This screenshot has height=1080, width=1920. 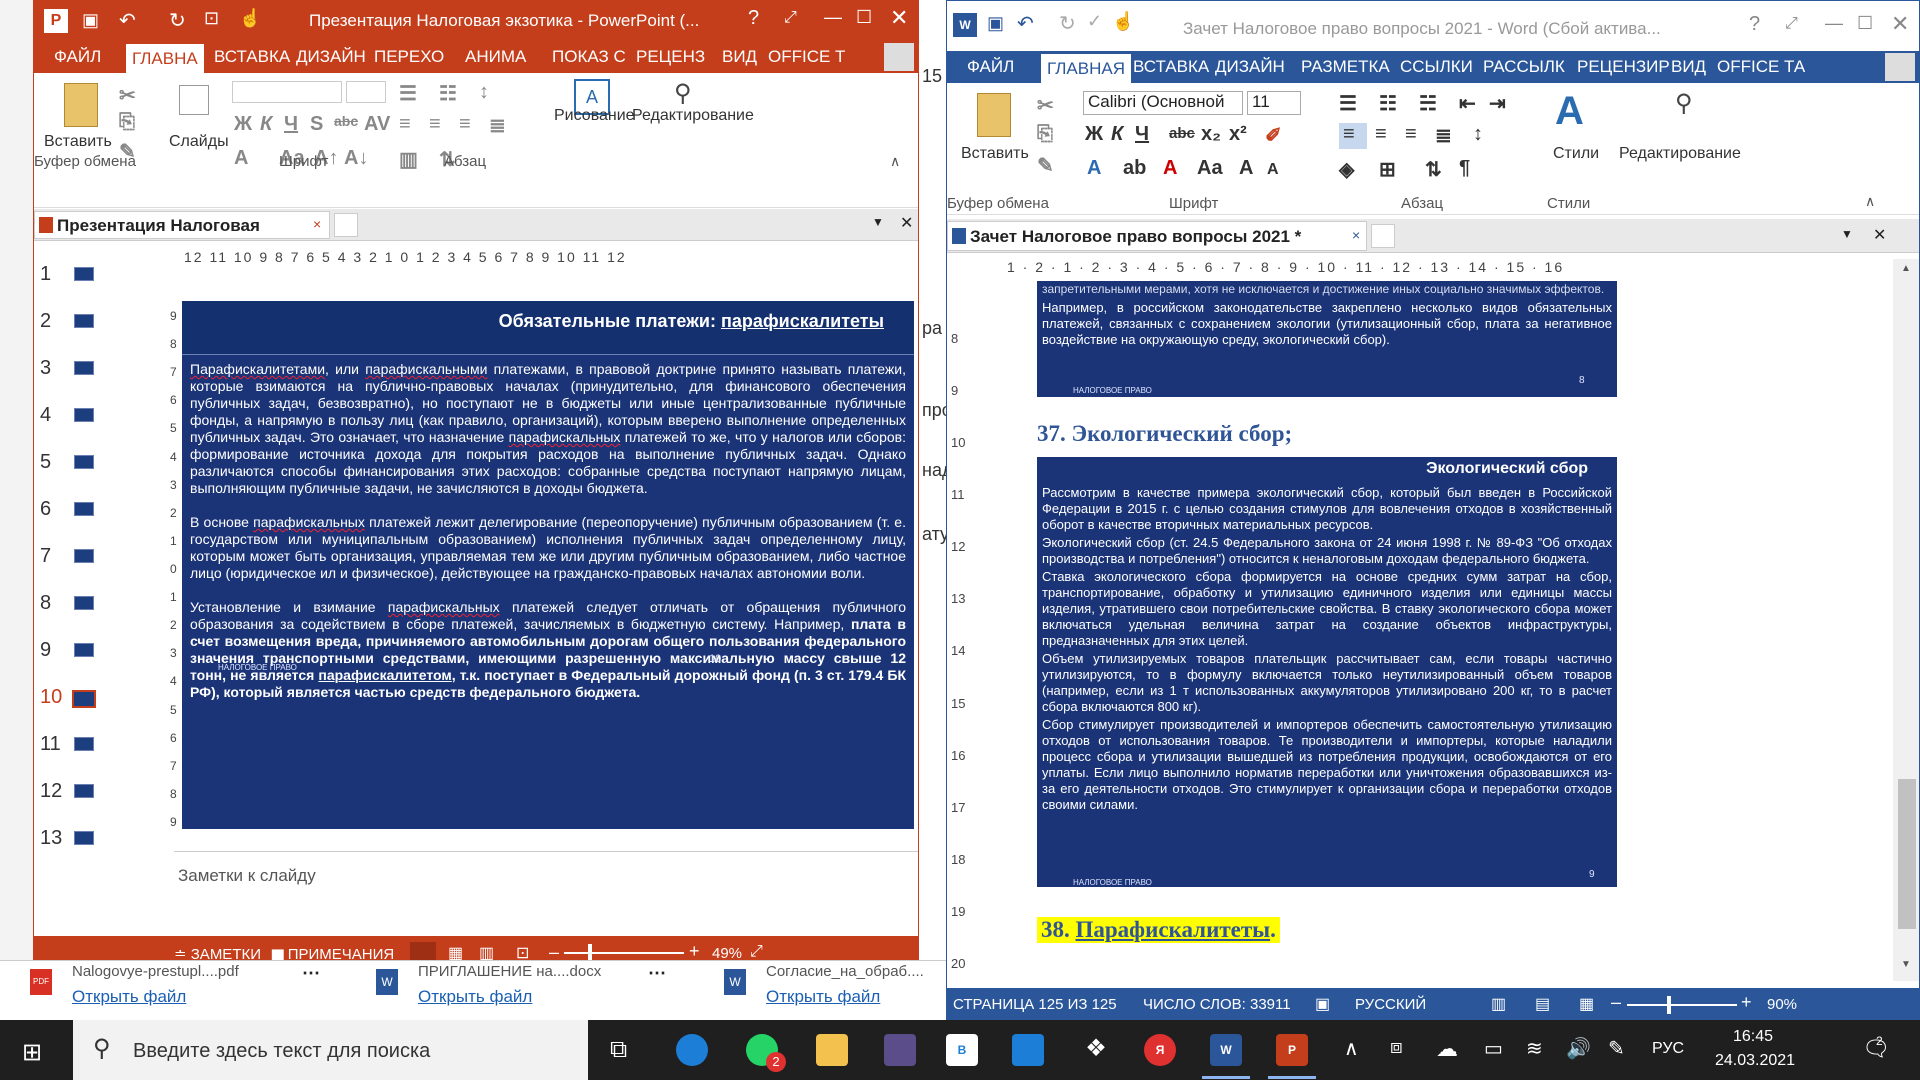 I want to click on zoom-slider, so click(x=1682, y=1005).